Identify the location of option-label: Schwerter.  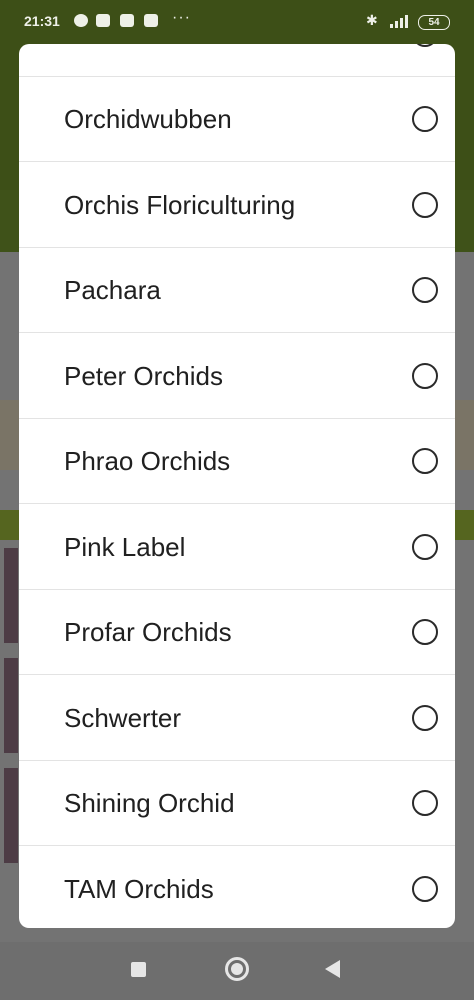
(123, 717).